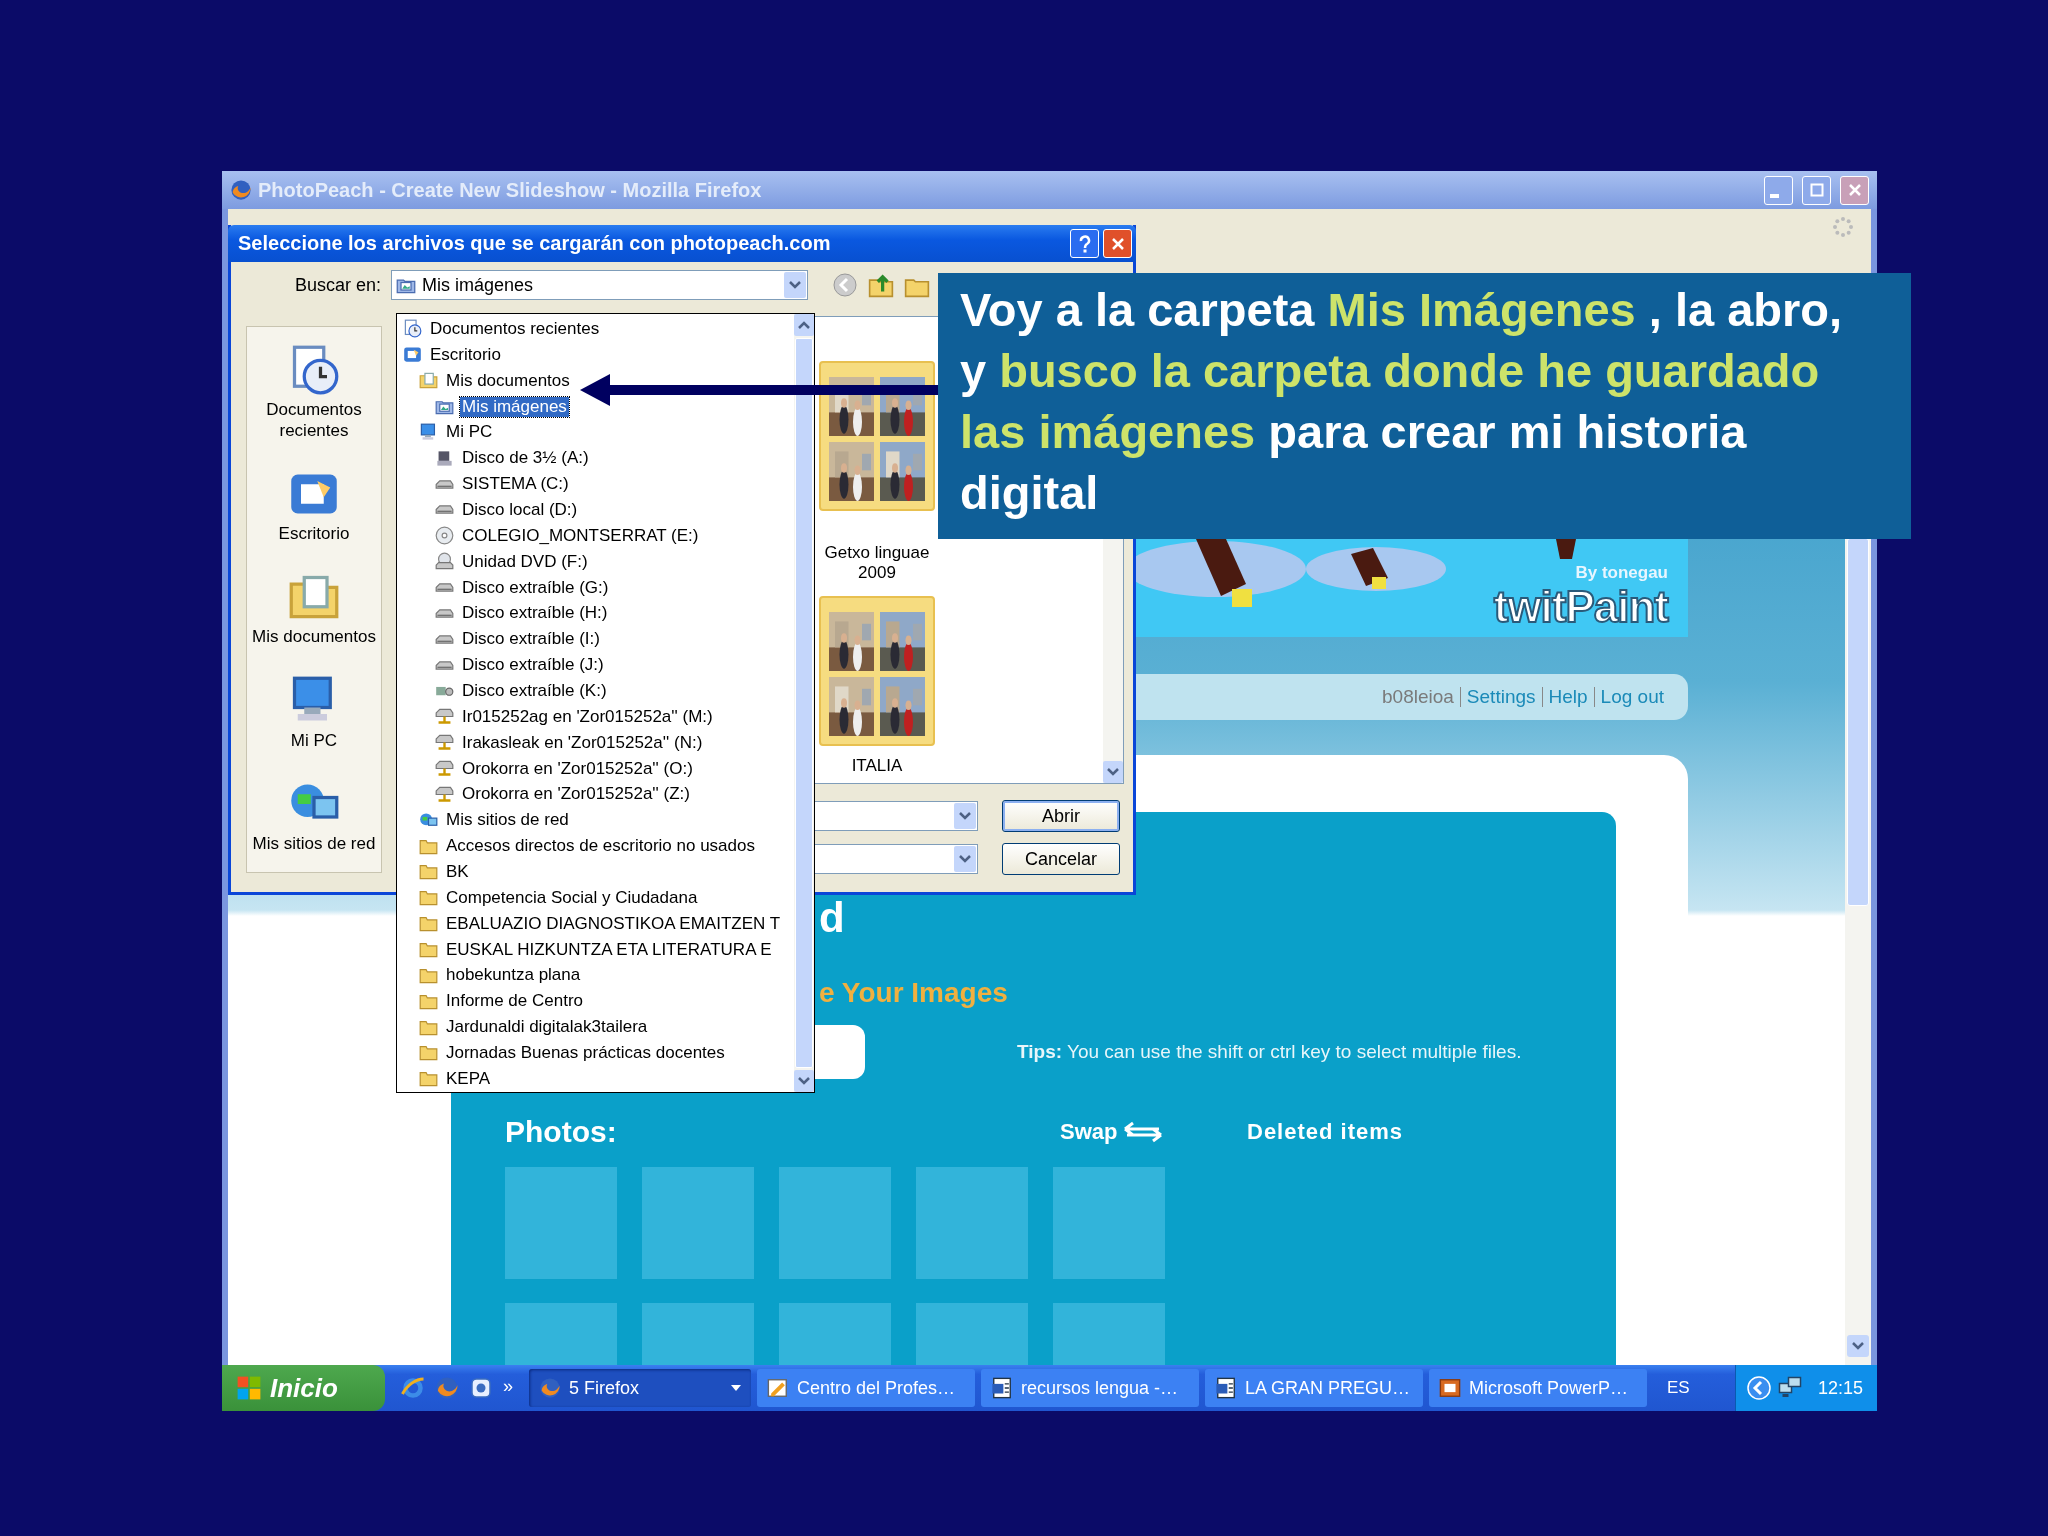 Image resolution: width=2048 pixels, height=1536 pixels. What do you see at coordinates (337, 285) in the screenshot?
I see `field-label: Buscar en:` at bounding box center [337, 285].